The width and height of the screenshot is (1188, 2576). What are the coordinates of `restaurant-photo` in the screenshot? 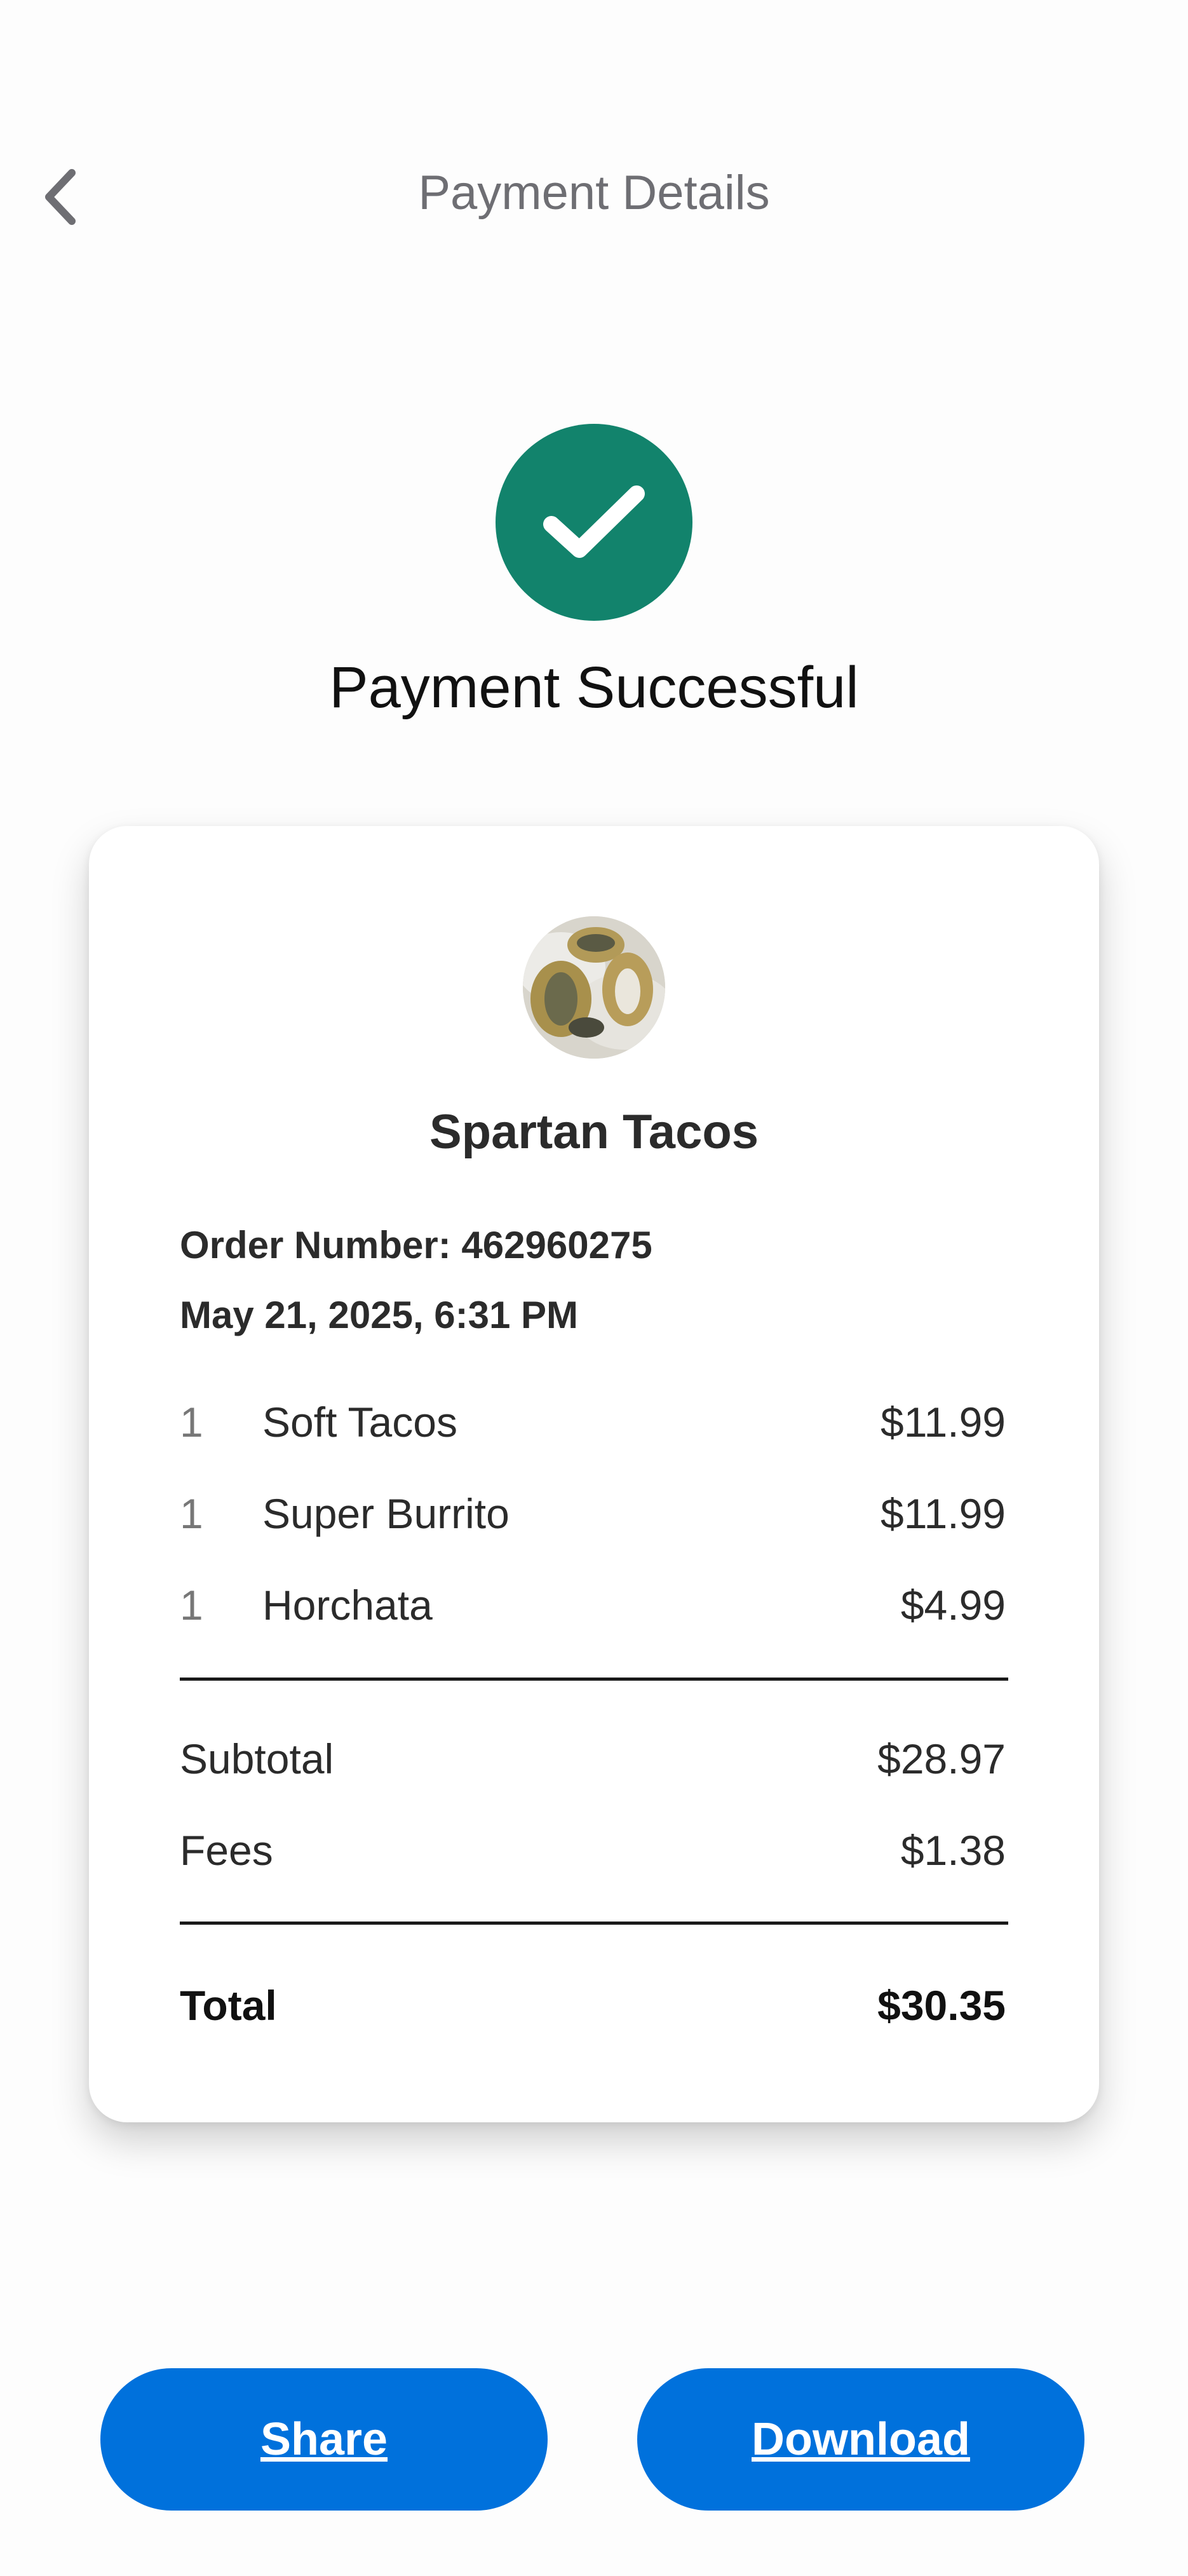 It's located at (594, 988).